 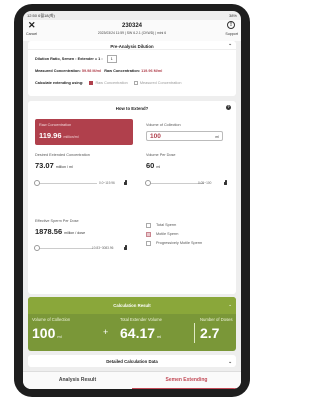 I want to click on desired-concentration-label: Desired Extended Concentration, so click(x=62, y=155).